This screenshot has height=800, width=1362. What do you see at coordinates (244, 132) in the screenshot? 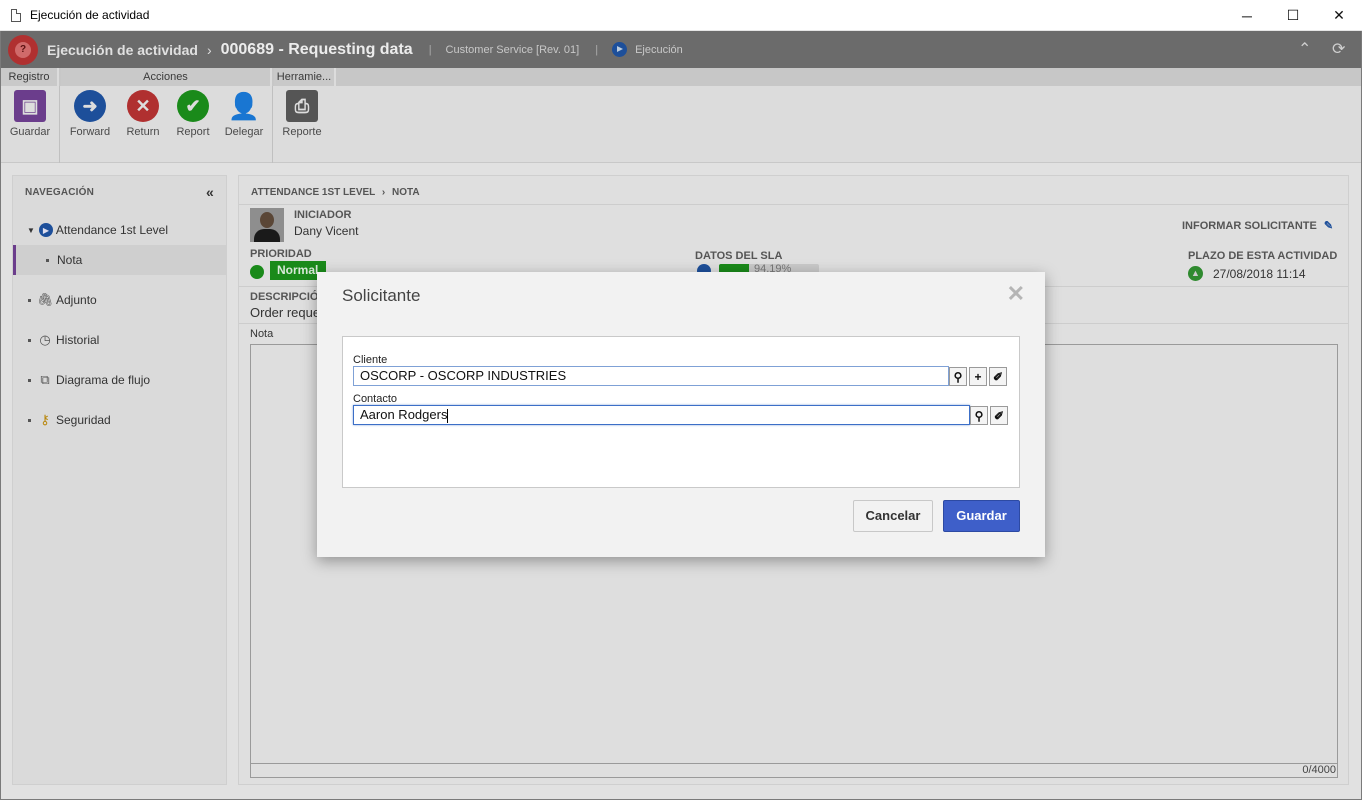
I see `delegate-label: Delegar` at bounding box center [244, 132].